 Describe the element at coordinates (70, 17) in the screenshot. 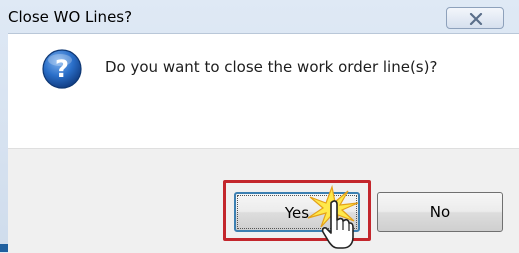

I see `dialog-title: Close WO Lines?` at that location.